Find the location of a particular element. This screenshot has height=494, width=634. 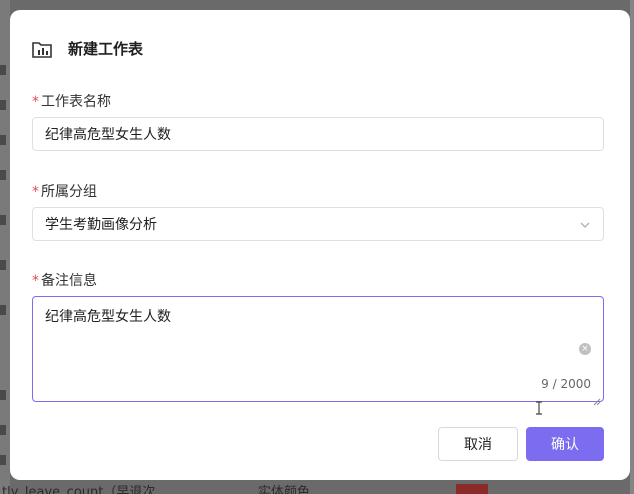

dialog-title: 新建工作表 is located at coordinates (106, 49).